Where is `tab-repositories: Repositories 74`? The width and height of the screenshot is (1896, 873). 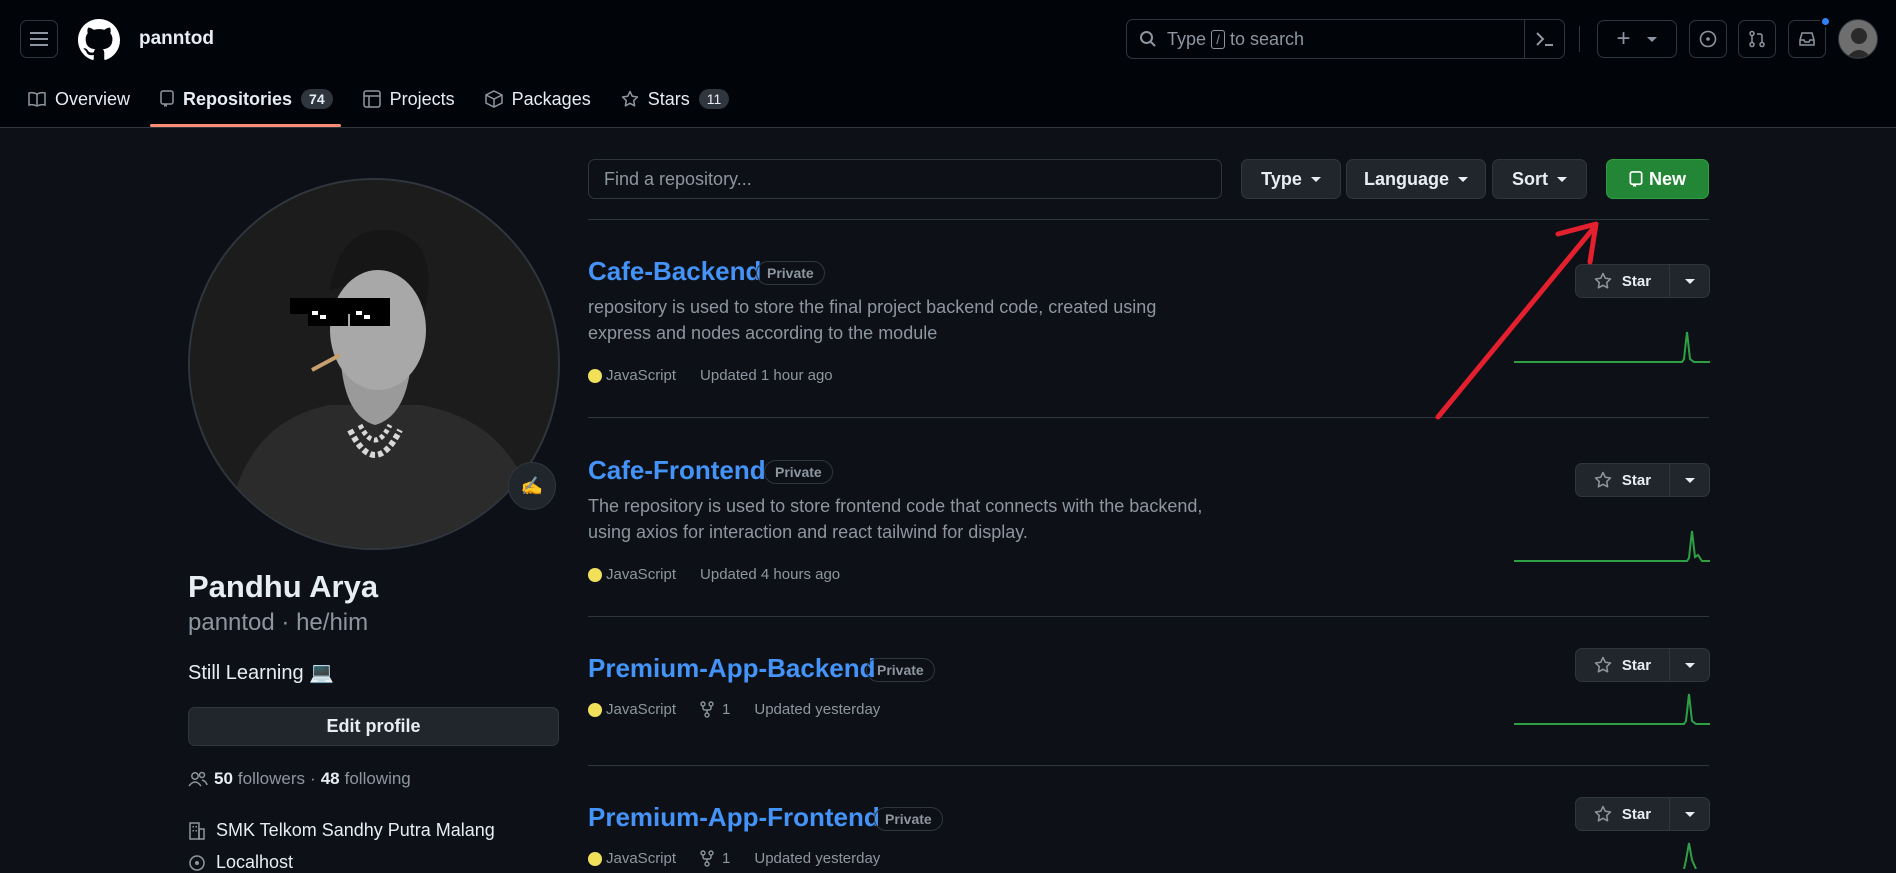
tab-repositories: Repositories 74 is located at coordinates (246, 99).